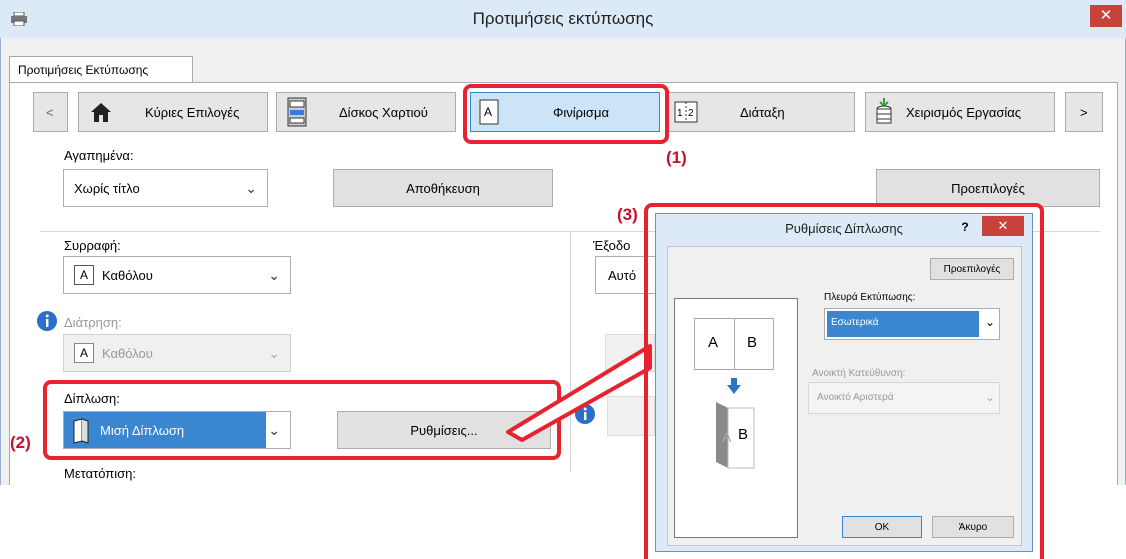  Describe the element at coordinates (727, 437) in the screenshot. I see `svg-text: A` at that location.